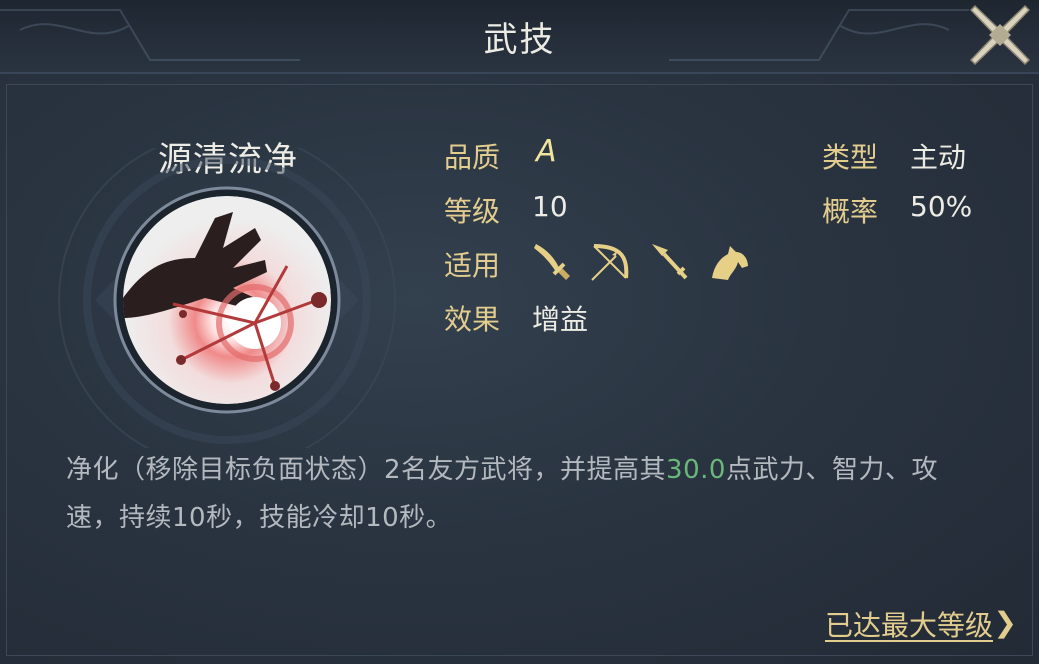 This screenshot has width=1039, height=664. What do you see at coordinates (610, 262) in the screenshot?
I see `bow-icon` at bounding box center [610, 262].